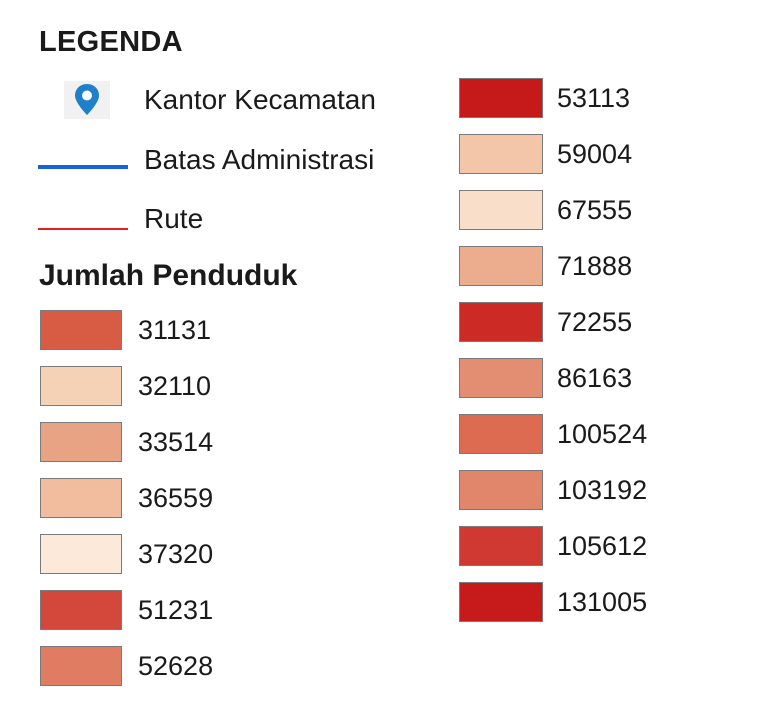 This screenshot has height=705, width=780. I want to click on class-value-label: 59004, so click(595, 154).